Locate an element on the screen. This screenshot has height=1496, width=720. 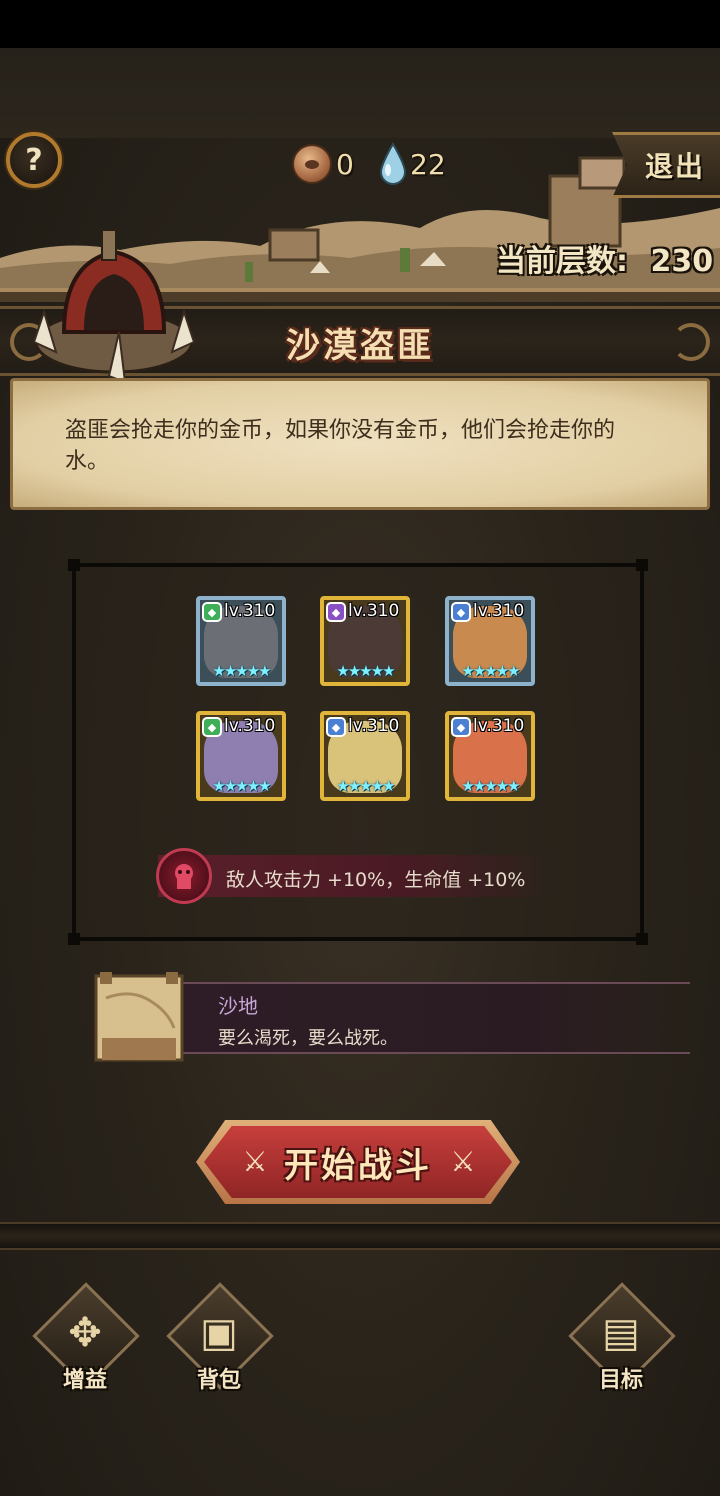
coin-count: 0 is located at coordinates (345, 164).